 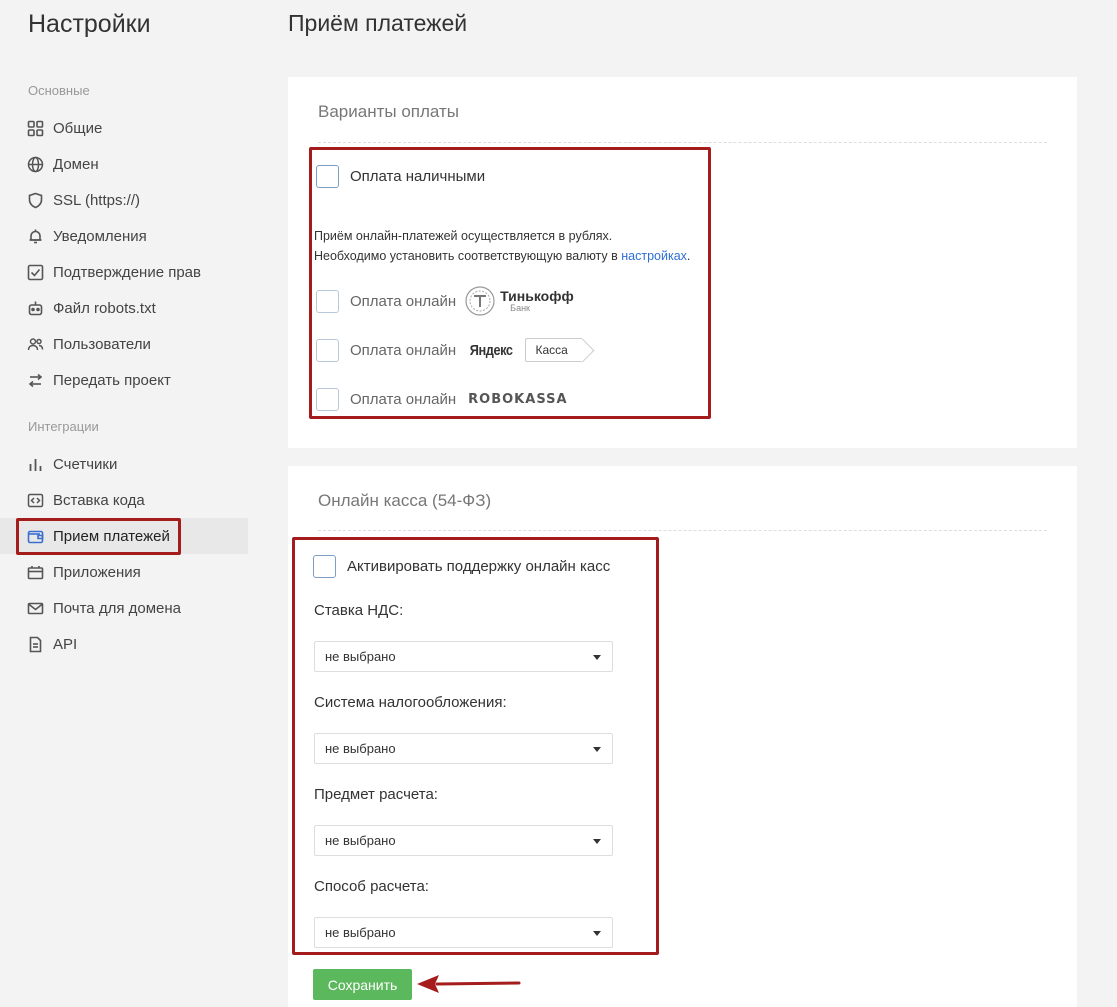 I want to click on sidebar-item-apps: Приложения, so click(x=124, y=572).